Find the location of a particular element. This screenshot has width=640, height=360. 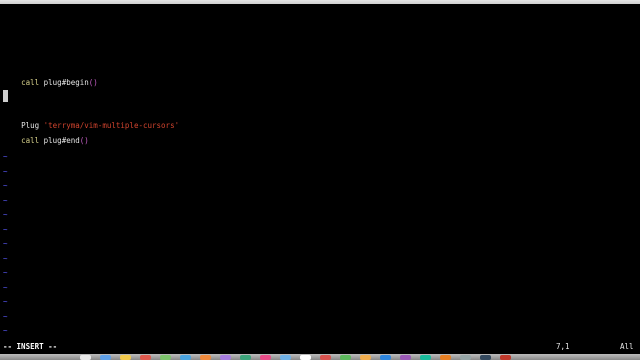

window-top-edge is located at coordinates (320, 2).